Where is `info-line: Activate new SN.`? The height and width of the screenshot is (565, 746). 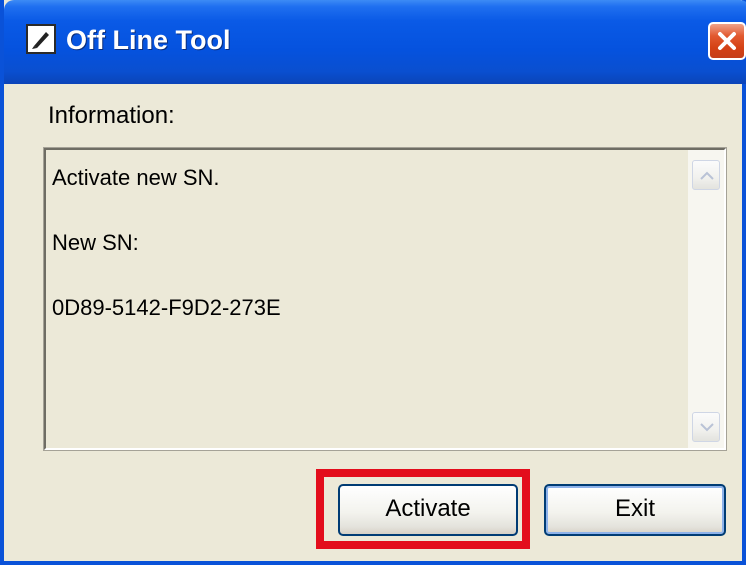
info-line: Activate new SN. is located at coordinates (136, 177).